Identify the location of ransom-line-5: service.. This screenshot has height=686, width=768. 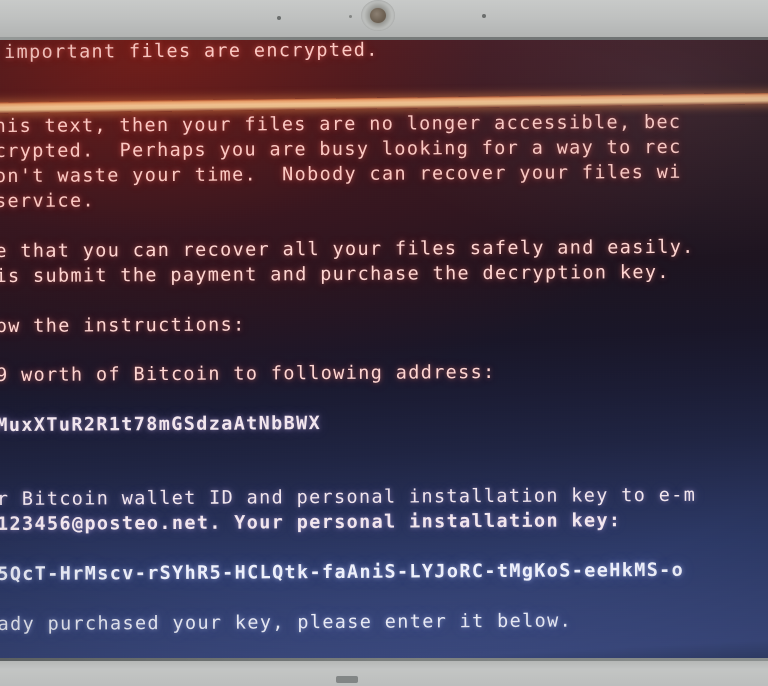
(47, 201).